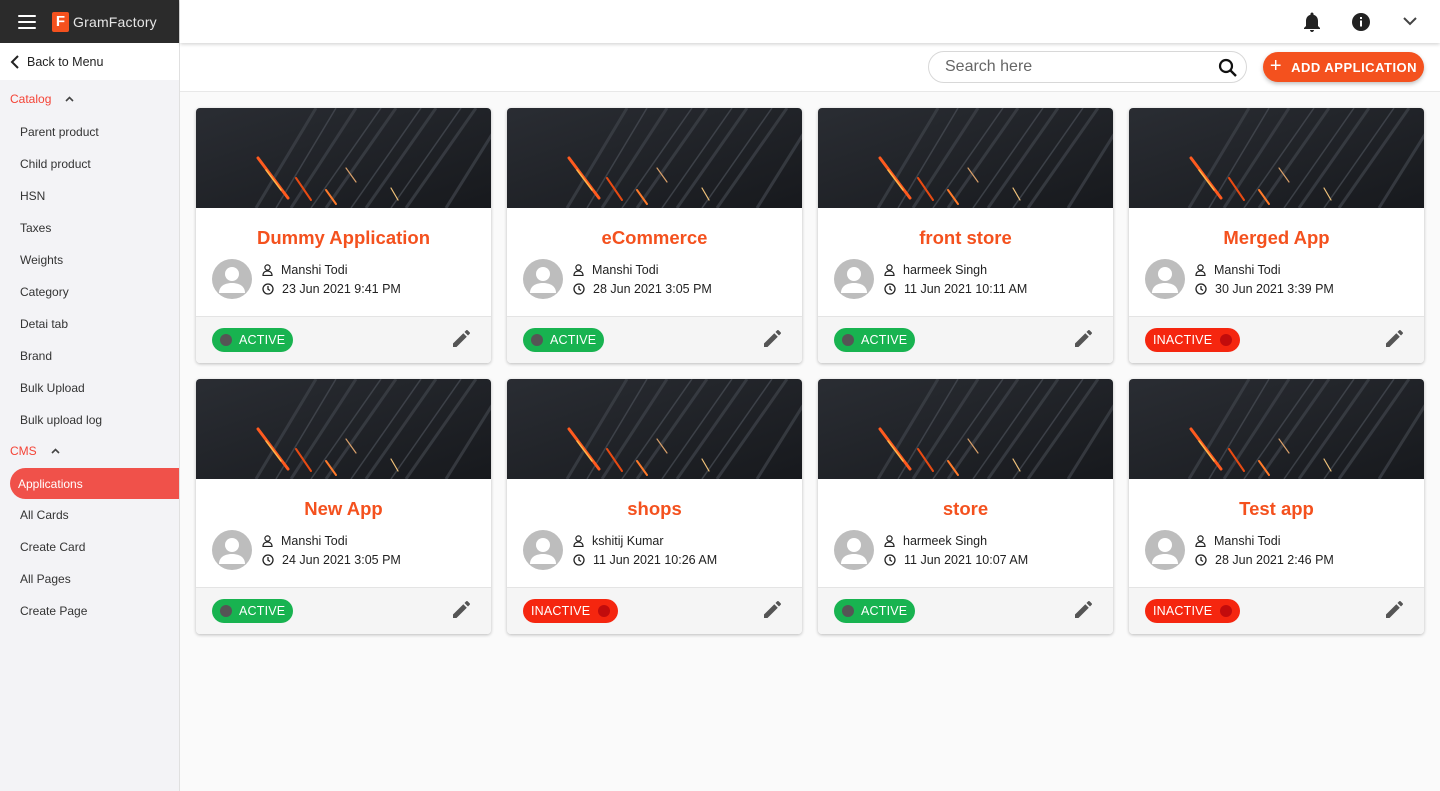 Image resolution: width=1440 pixels, height=791 pixels. I want to click on top-bar, so click(810, 21).